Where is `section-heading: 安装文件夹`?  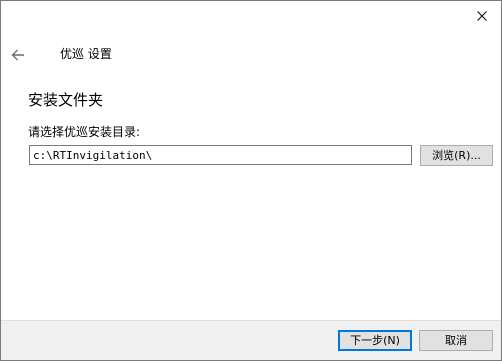
section-heading: 安装文件夹 is located at coordinates (66, 100).